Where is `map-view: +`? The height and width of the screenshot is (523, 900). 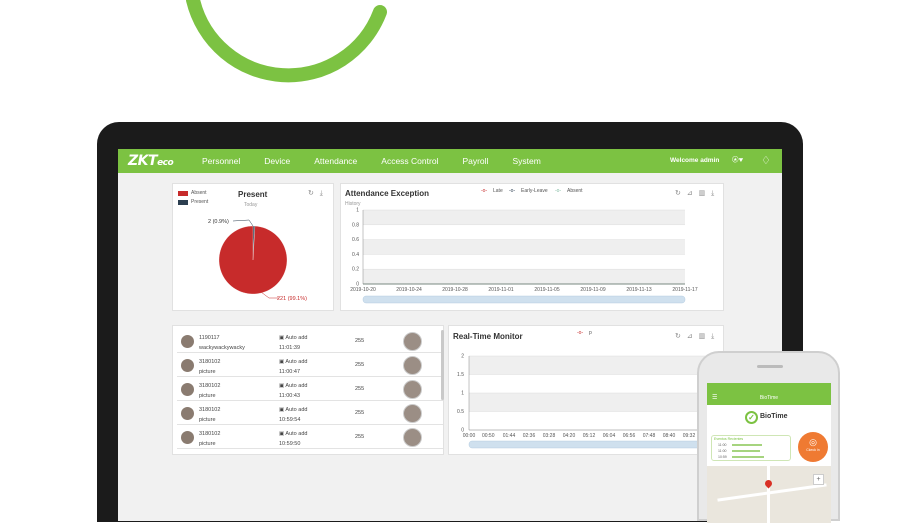
map-view: + is located at coordinates (769, 494).